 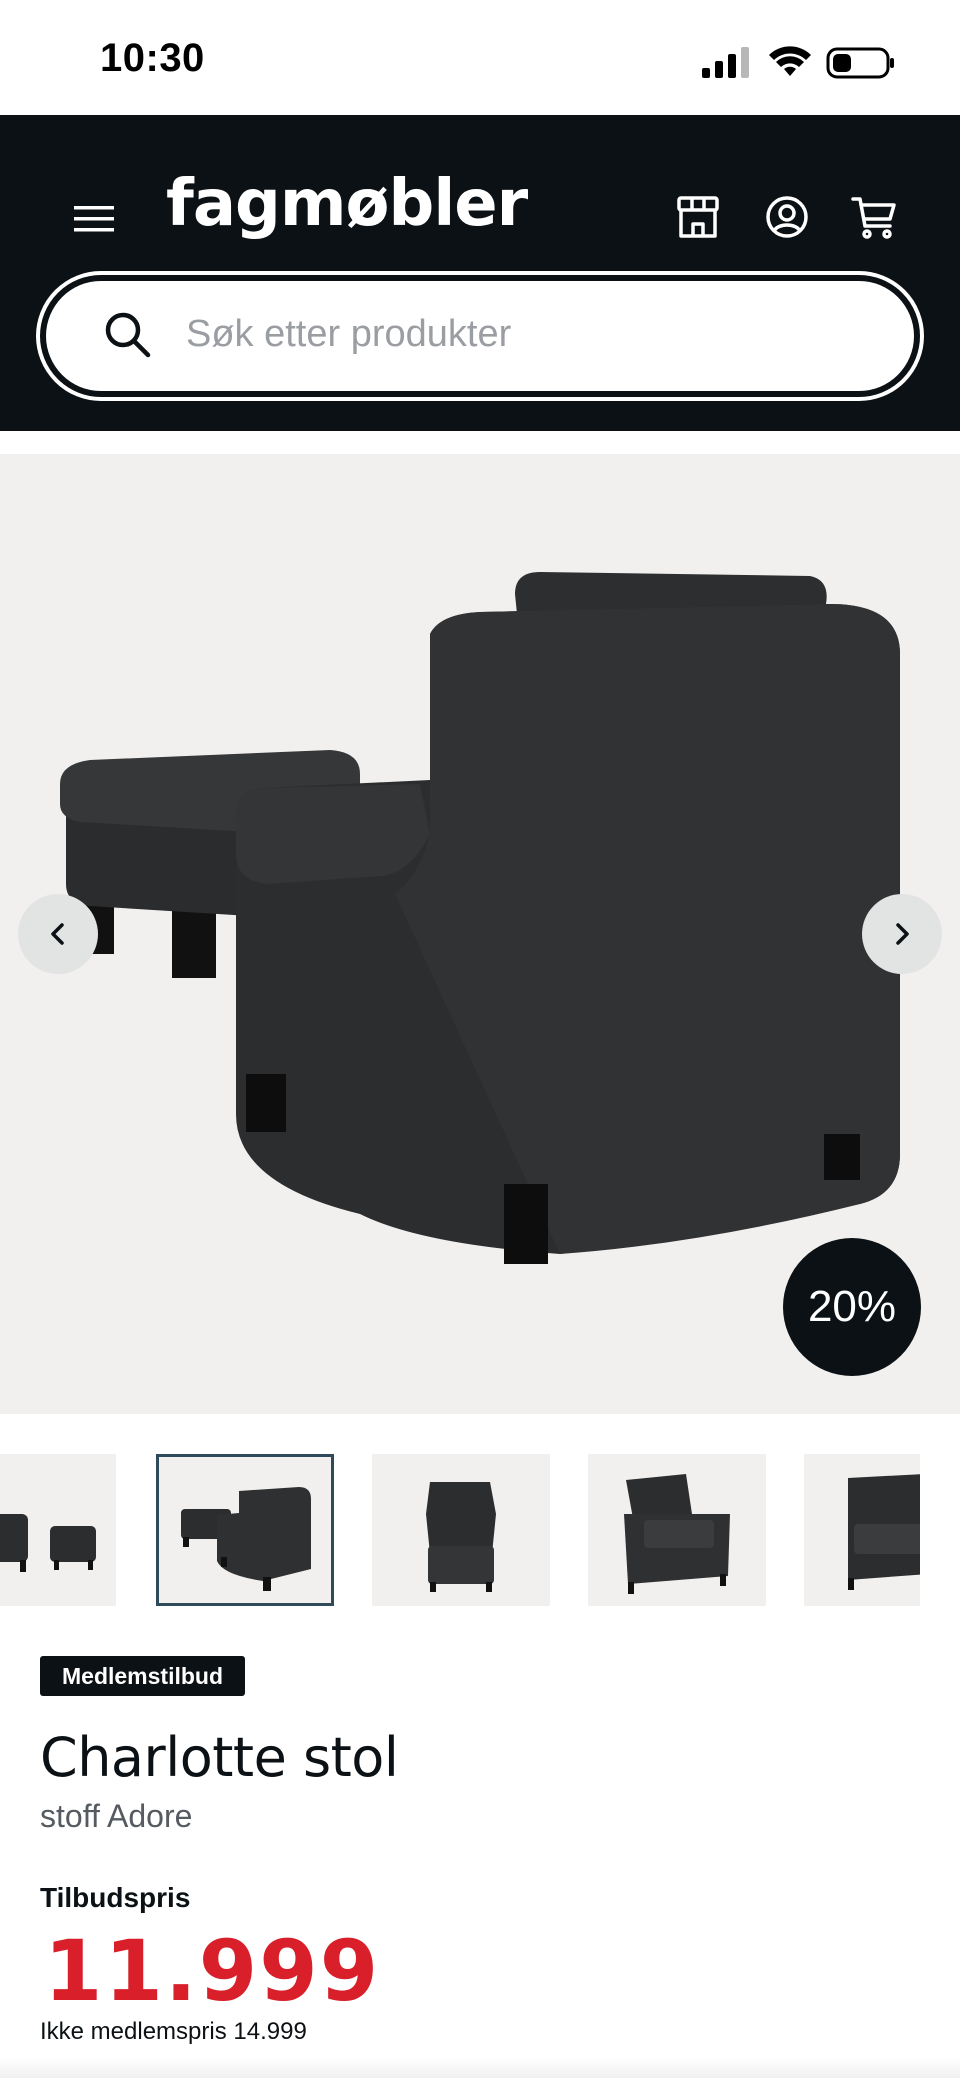 What do you see at coordinates (152, 58) in the screenshot?
I see `status-time: 10:30` at bounding box center [152, 58].